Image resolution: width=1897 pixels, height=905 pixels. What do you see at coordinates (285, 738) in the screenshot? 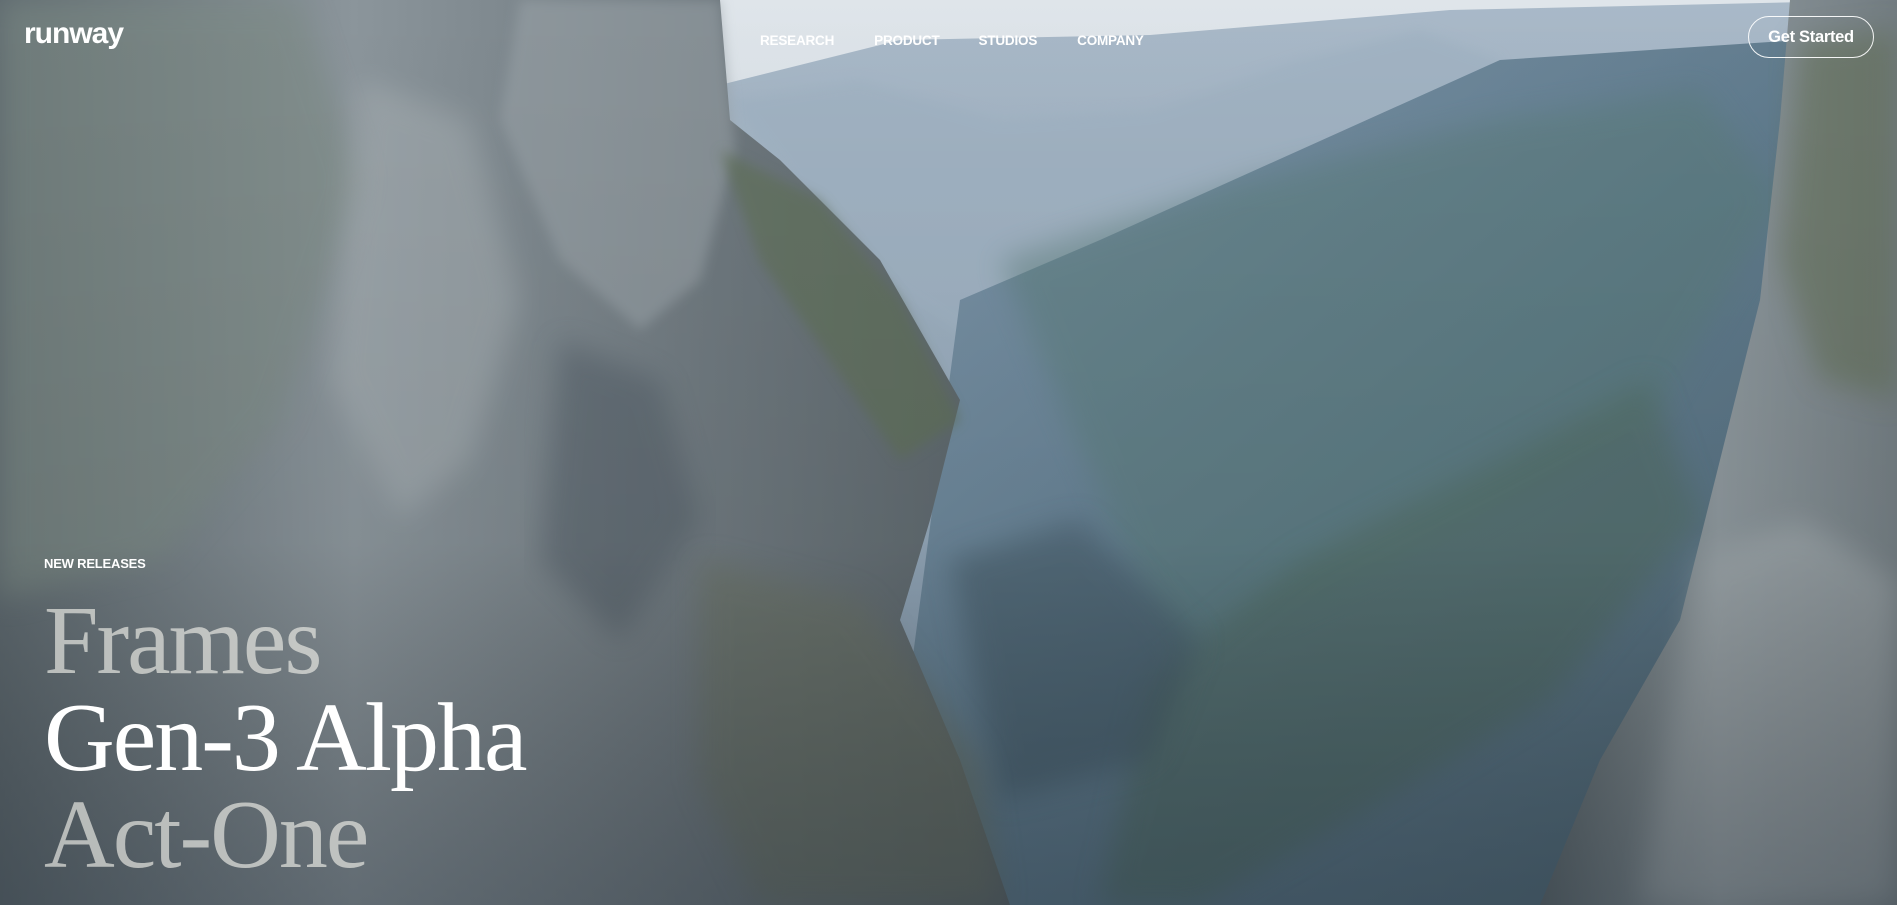
I see `release-link-gen-3-alpha: Gen-3 Alpha` at bounding box center [285, 738].